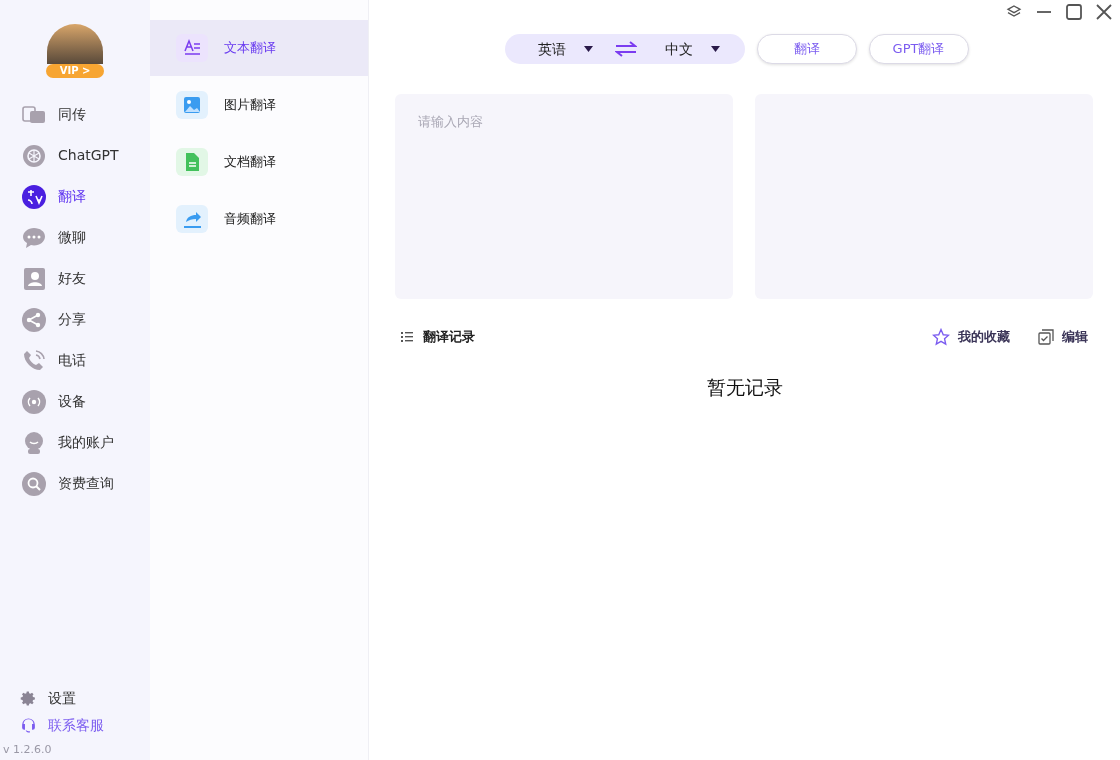  I want to click on edit-checkbox-icon, so click(1046, 336).